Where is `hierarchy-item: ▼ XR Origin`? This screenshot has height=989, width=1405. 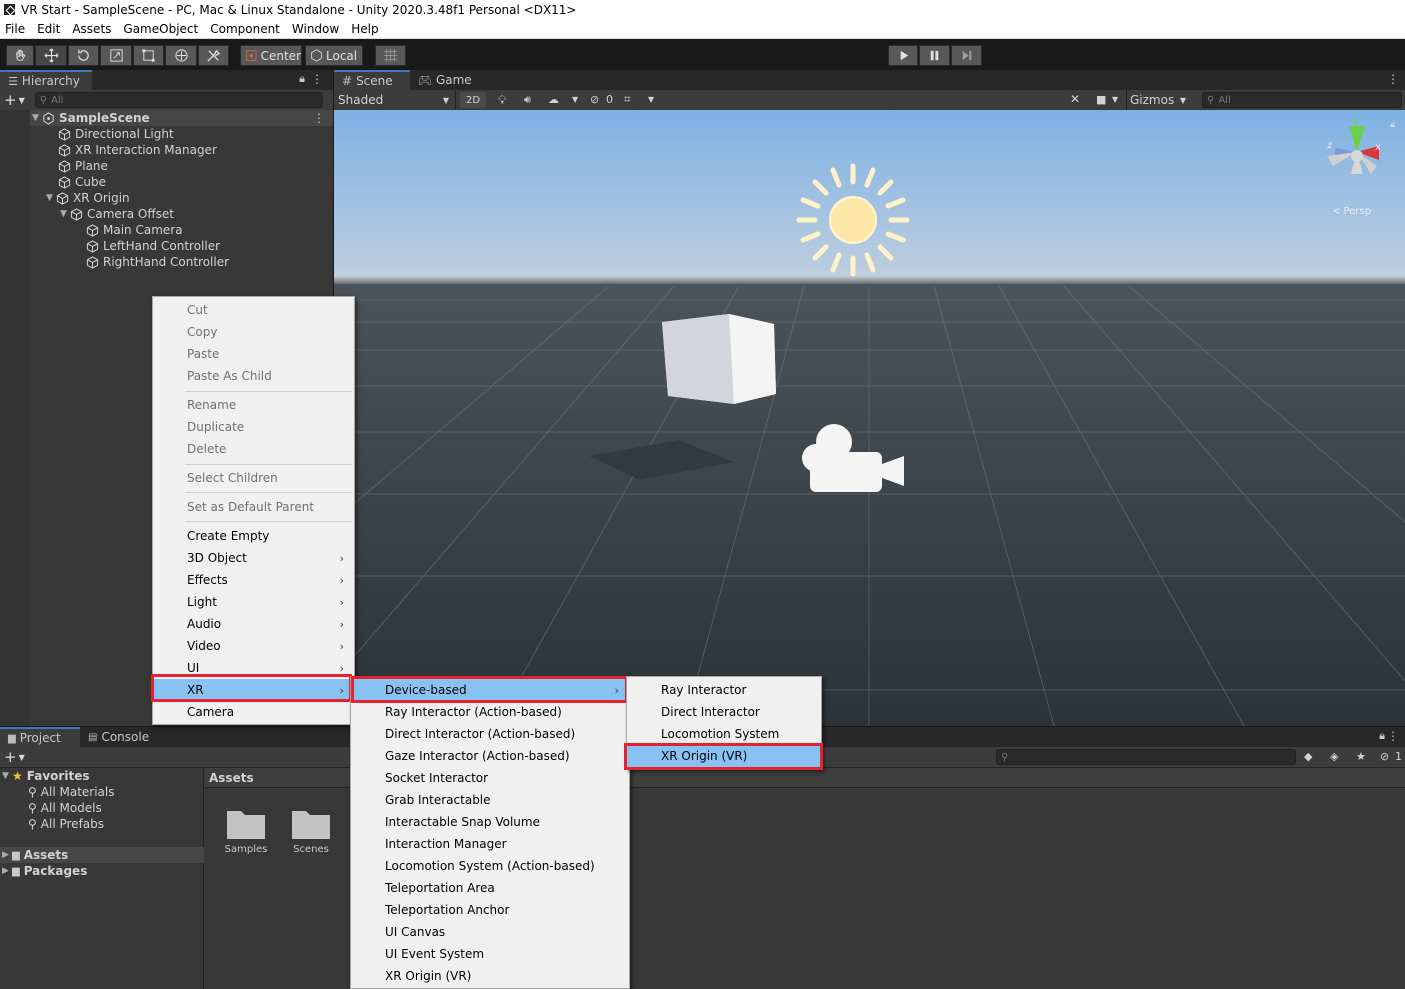
hierarchy-item: ▼ XR Origin is located at coordinates (88, 198).